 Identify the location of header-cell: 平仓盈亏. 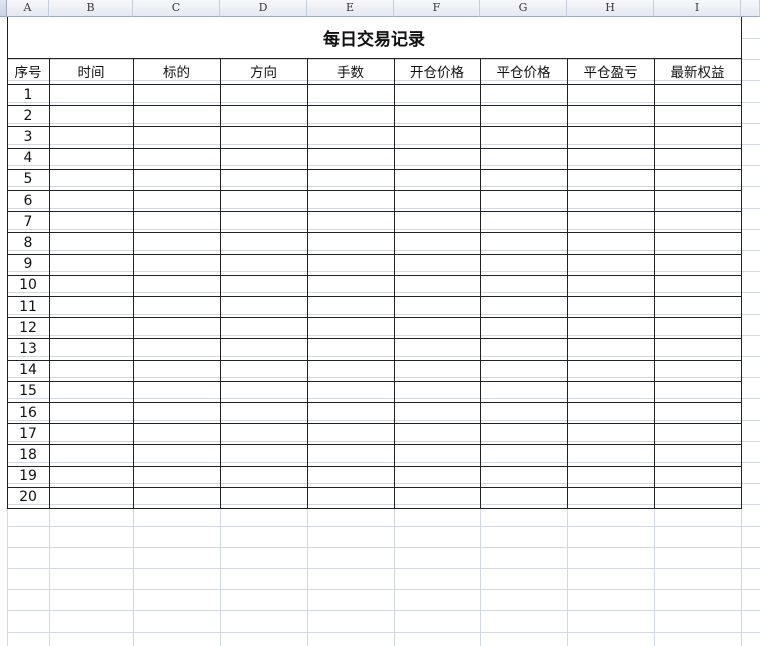
(610, 71).